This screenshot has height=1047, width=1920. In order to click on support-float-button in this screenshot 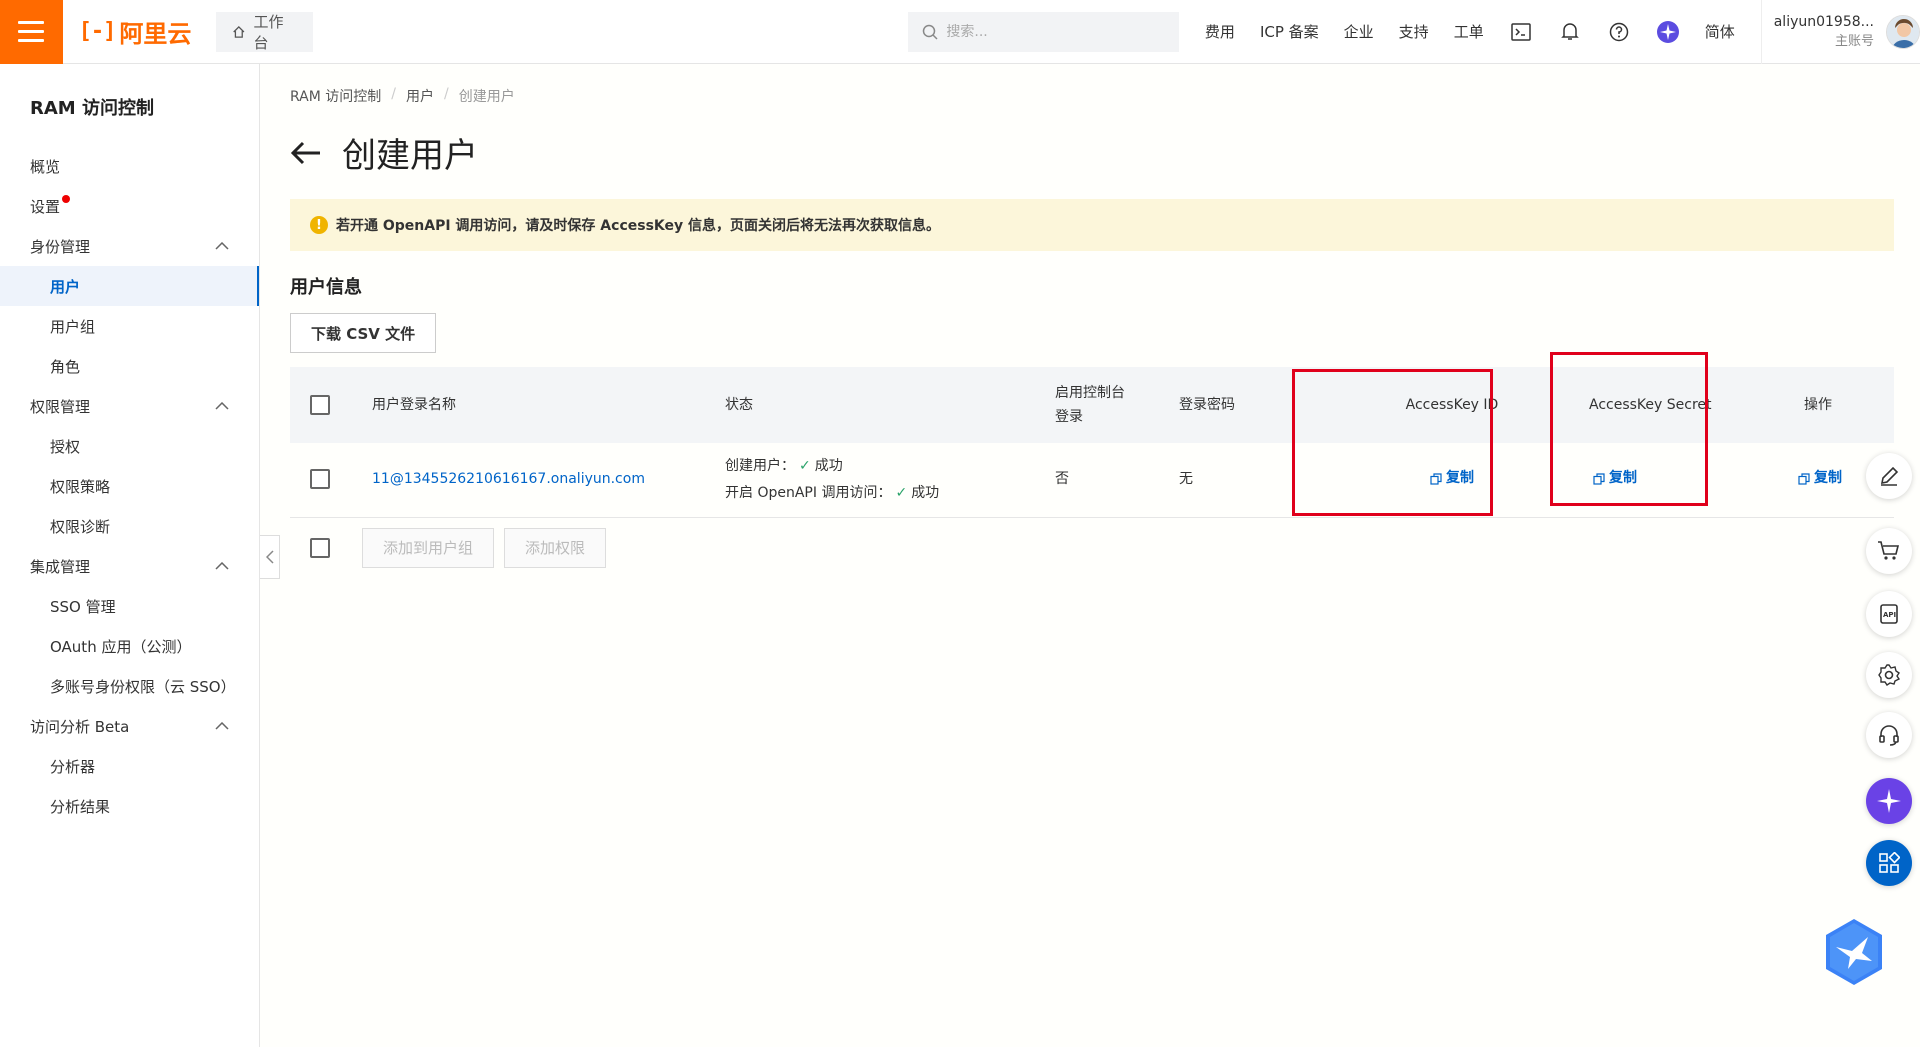, I will do `click(1889, 735)`.